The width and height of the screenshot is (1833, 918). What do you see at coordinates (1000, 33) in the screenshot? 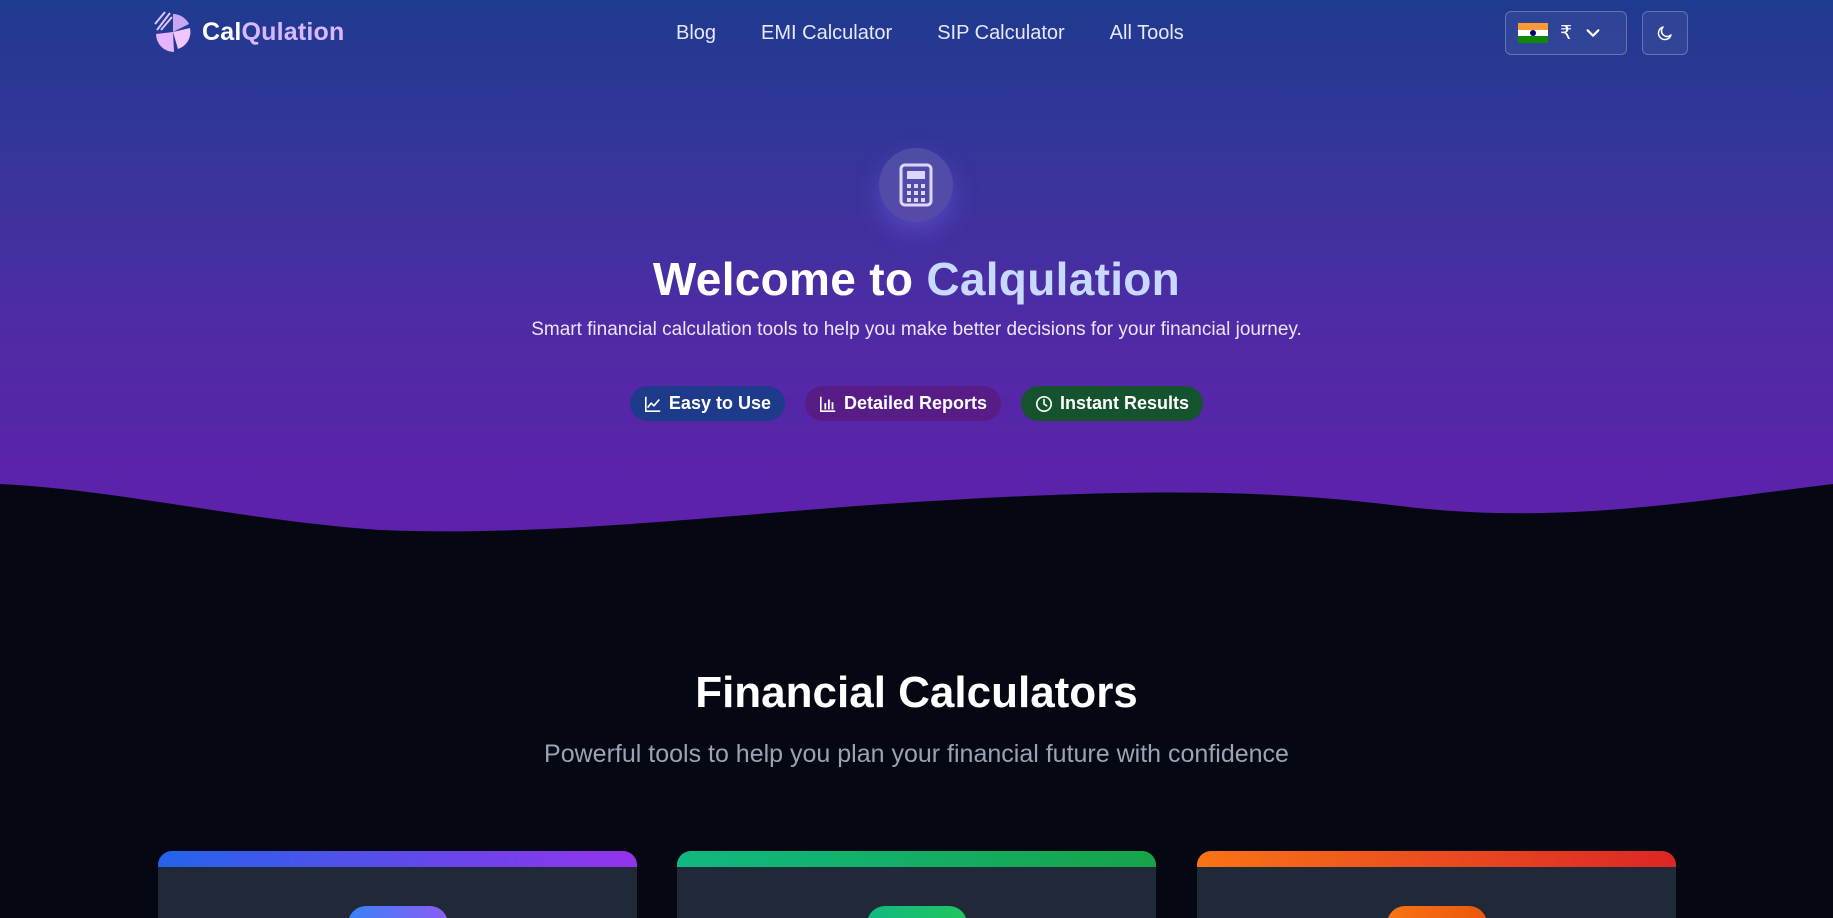
I see `nav-link-sip-calculator: SIP Calculator` at bounding box center [1000, 33].